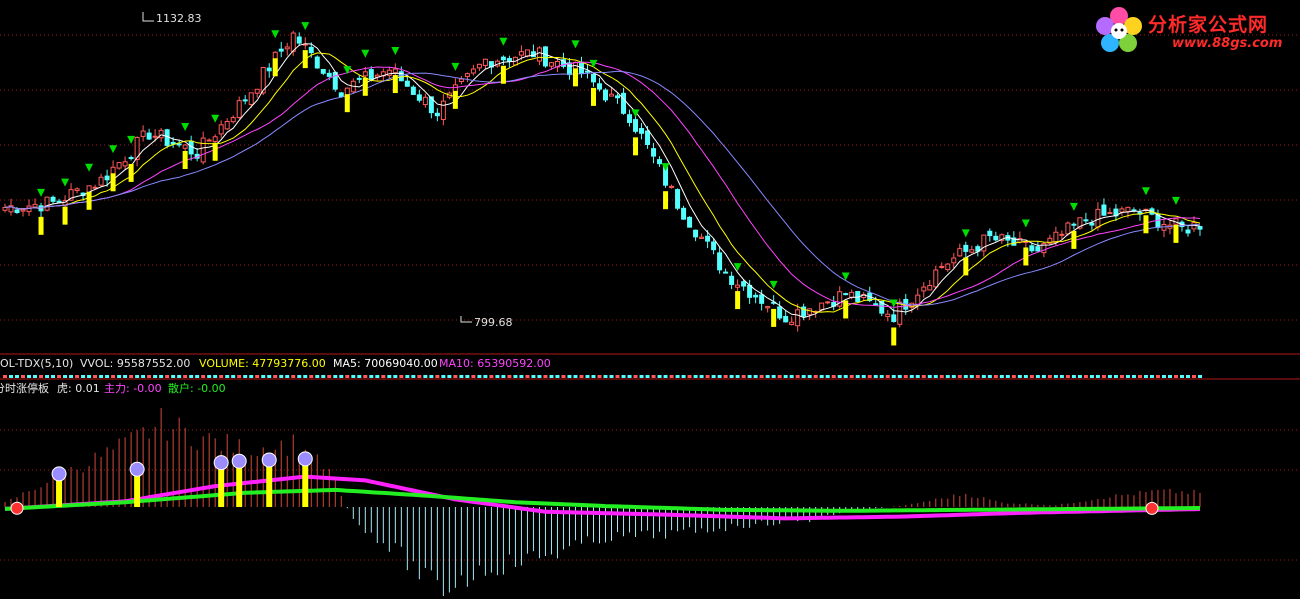 This screenshot has width=1300, height=599. What do you see at coordinates (1192, 31) in the screenshot?
I see `site-logo: 分析家公式网 www.88gs.com` at bounding box center [1192, 31].